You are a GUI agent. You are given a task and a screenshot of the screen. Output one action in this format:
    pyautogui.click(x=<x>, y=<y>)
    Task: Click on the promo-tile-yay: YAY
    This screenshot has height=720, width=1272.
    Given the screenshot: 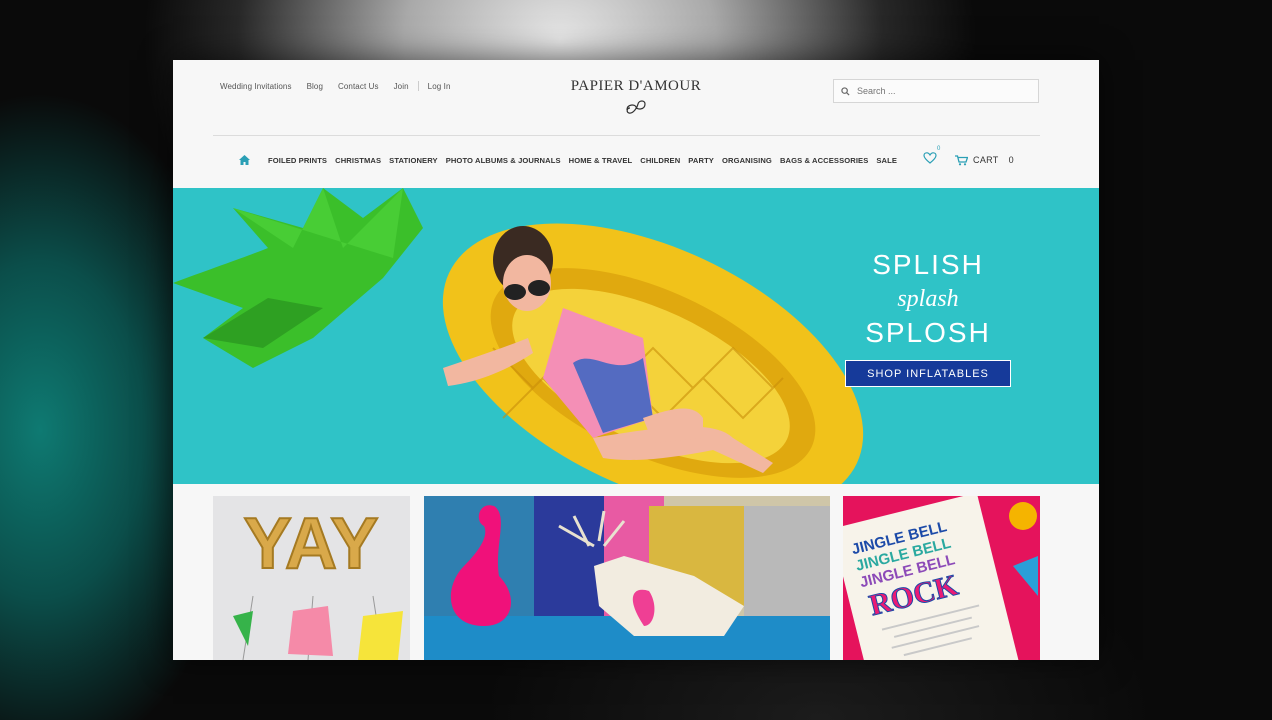 What is the action you would take?
    pyautogui.click(x=311, y=578)
    